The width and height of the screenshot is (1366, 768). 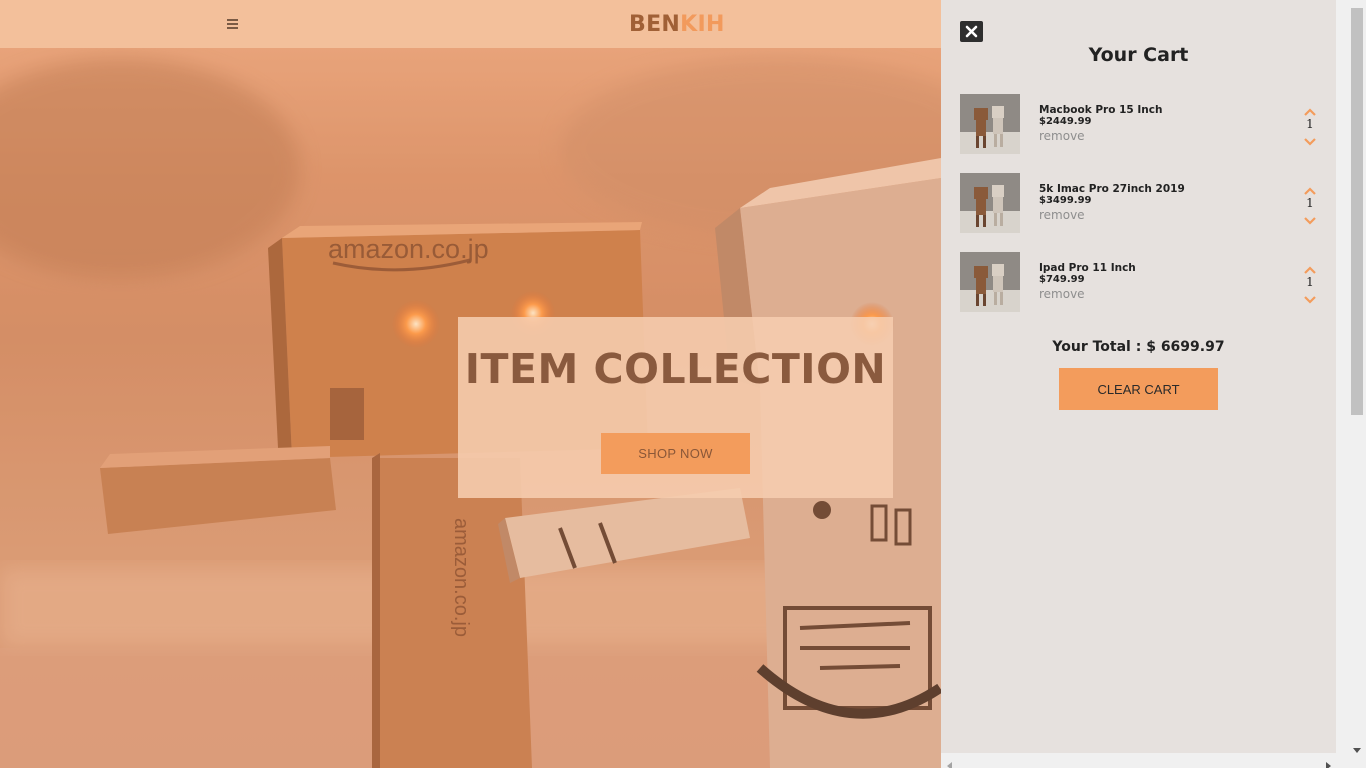 I want to click on brand-logo-part1: BEN, so click(x=655, y=24).